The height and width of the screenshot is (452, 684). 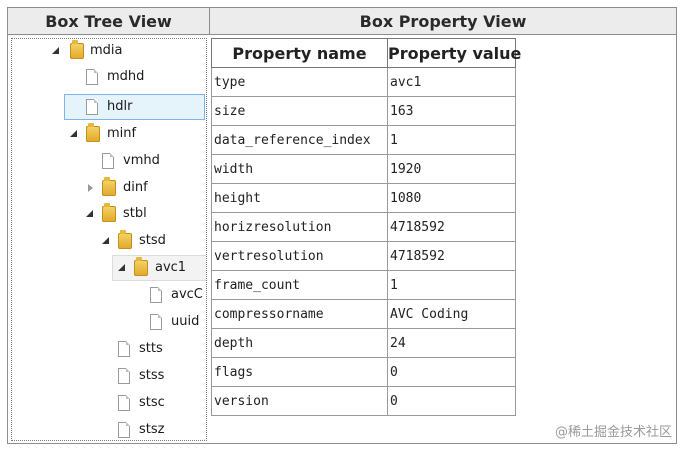 I want to click on table-row: height 1080, so click(x=363, y=198).